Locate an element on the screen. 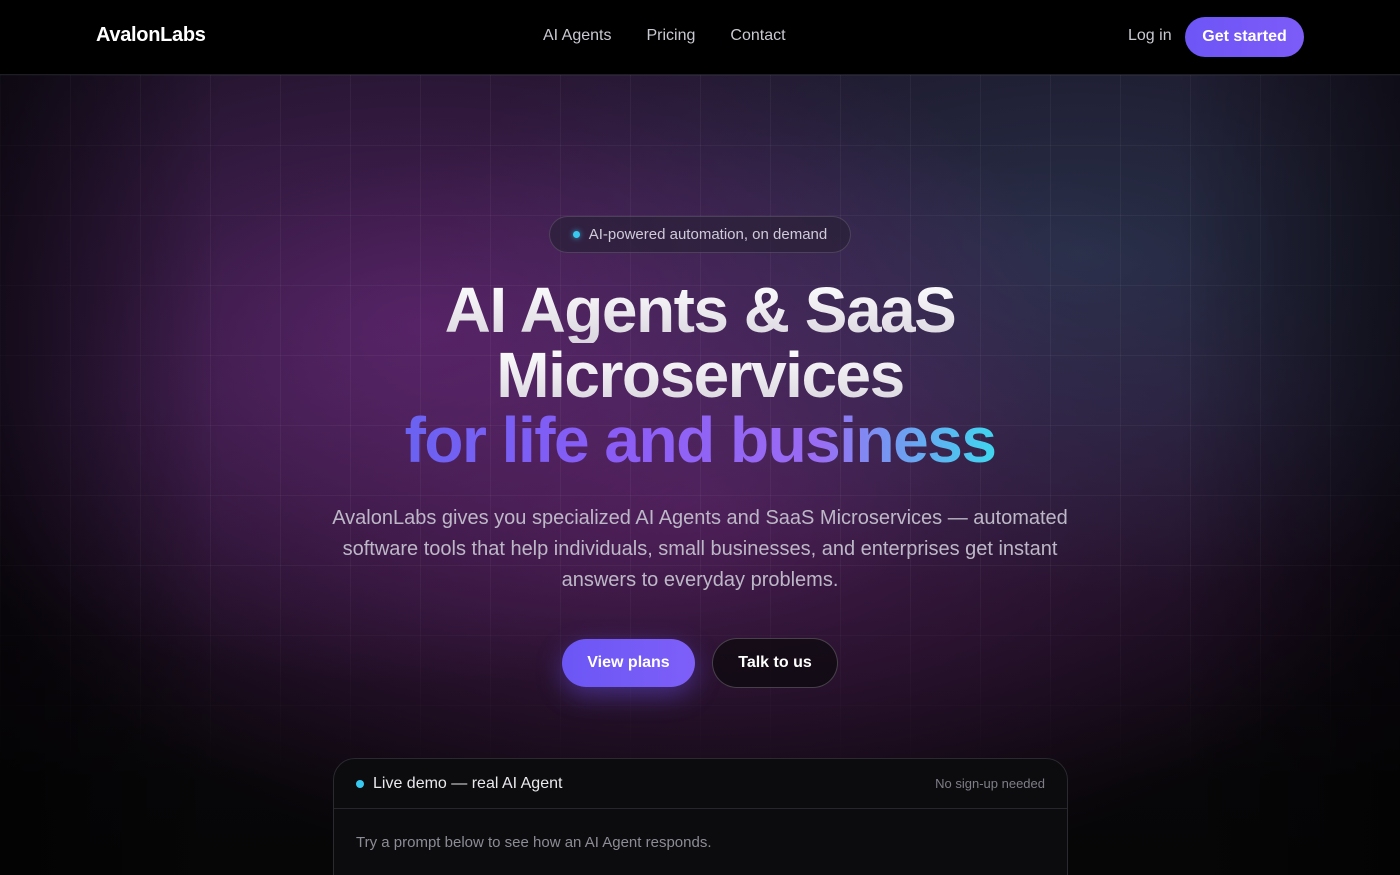  headline-line-1: AI Agents & SaaS is located at coordinates (700, 310).